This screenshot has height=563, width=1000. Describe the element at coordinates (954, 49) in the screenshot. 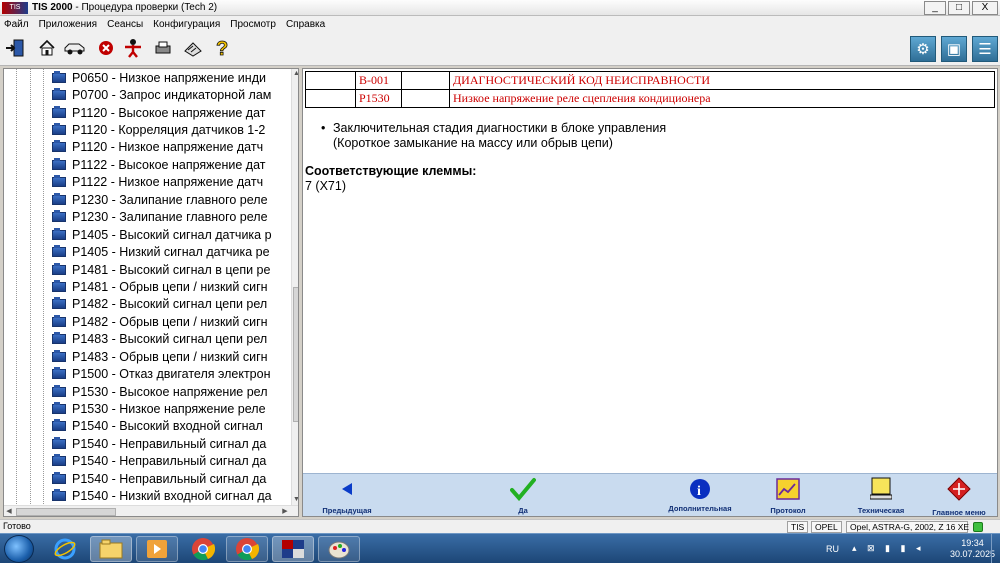

I see `vehicle-select-icon: ▣` at that location.